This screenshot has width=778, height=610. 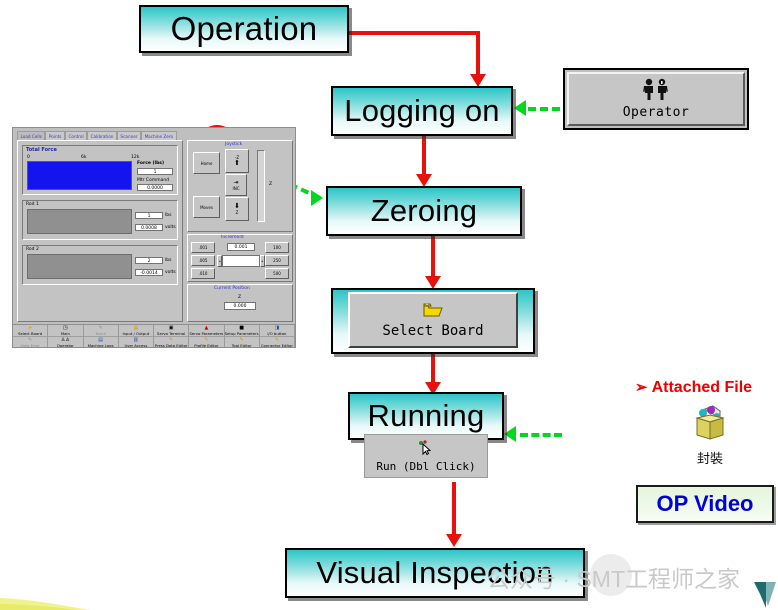 I want to click on toolbar-press-data-editor: ✎ Press Data Editor, so click(x=172, y=342).